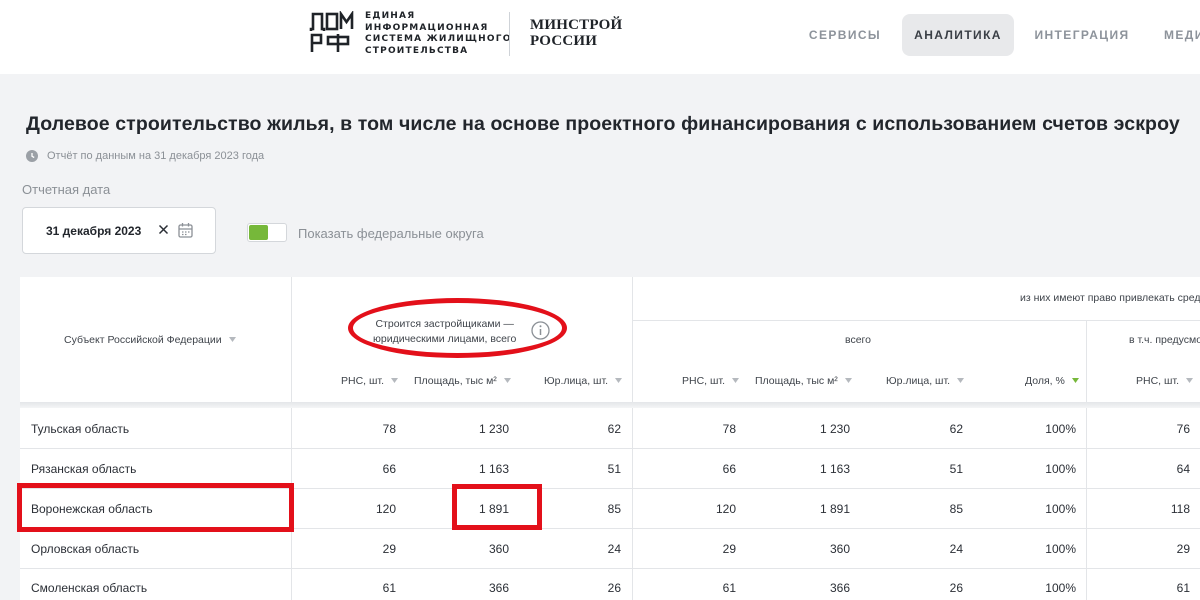  Describe the element at coordinates (391, 233) in the screenshot. I see `federal-districts-label: Показать федеральные округа` at that location.